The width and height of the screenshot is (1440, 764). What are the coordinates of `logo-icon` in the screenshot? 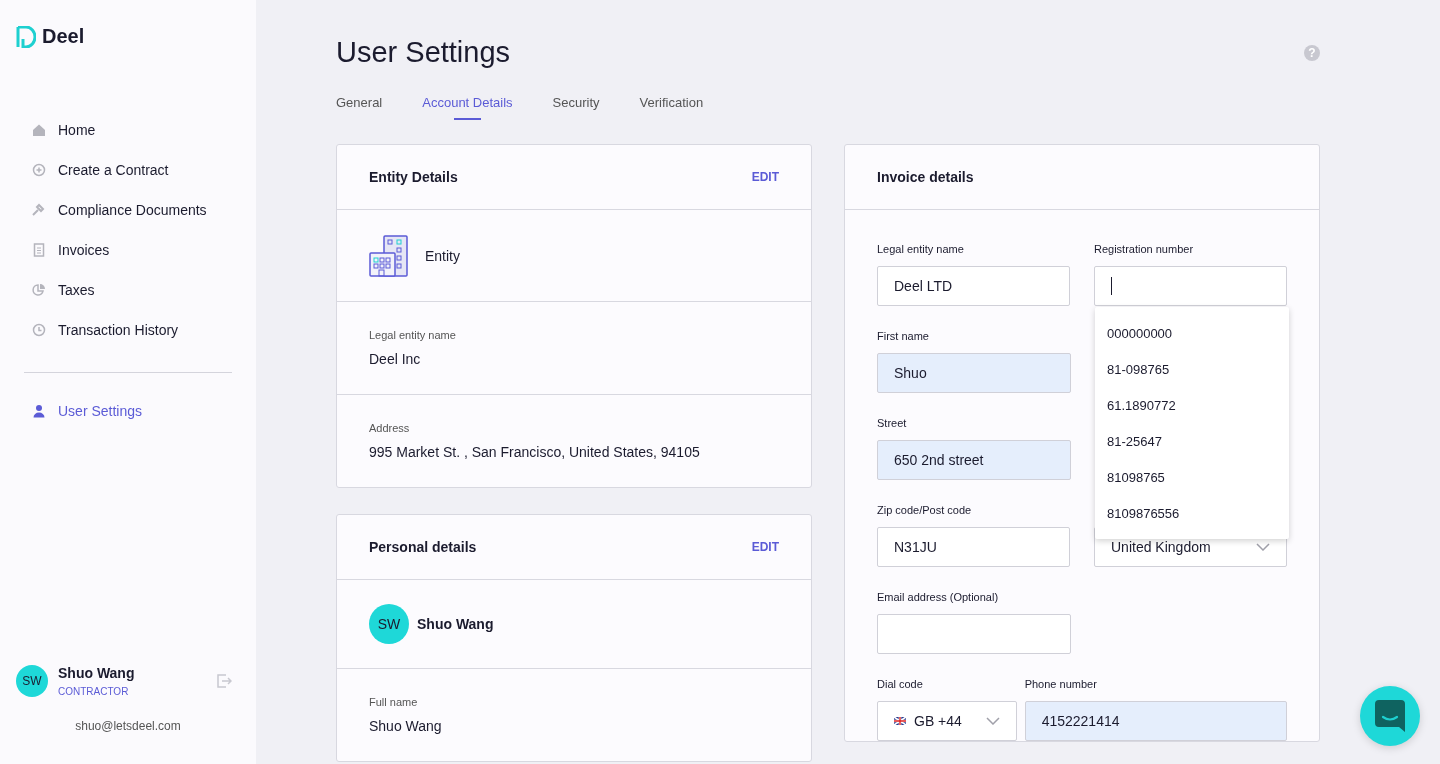 It's located at (26, 36).